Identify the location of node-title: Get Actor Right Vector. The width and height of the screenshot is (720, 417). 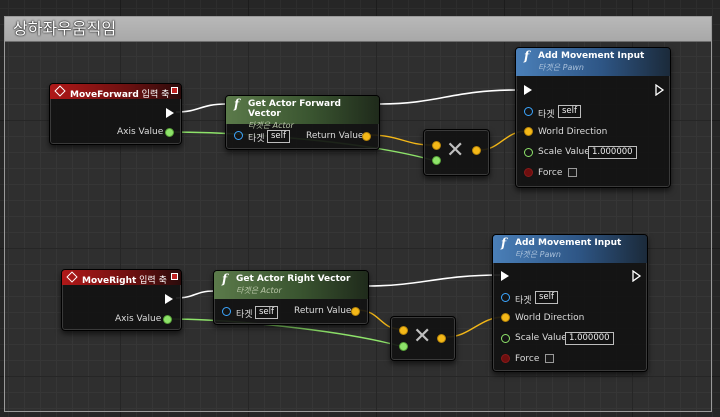
(293, 279).